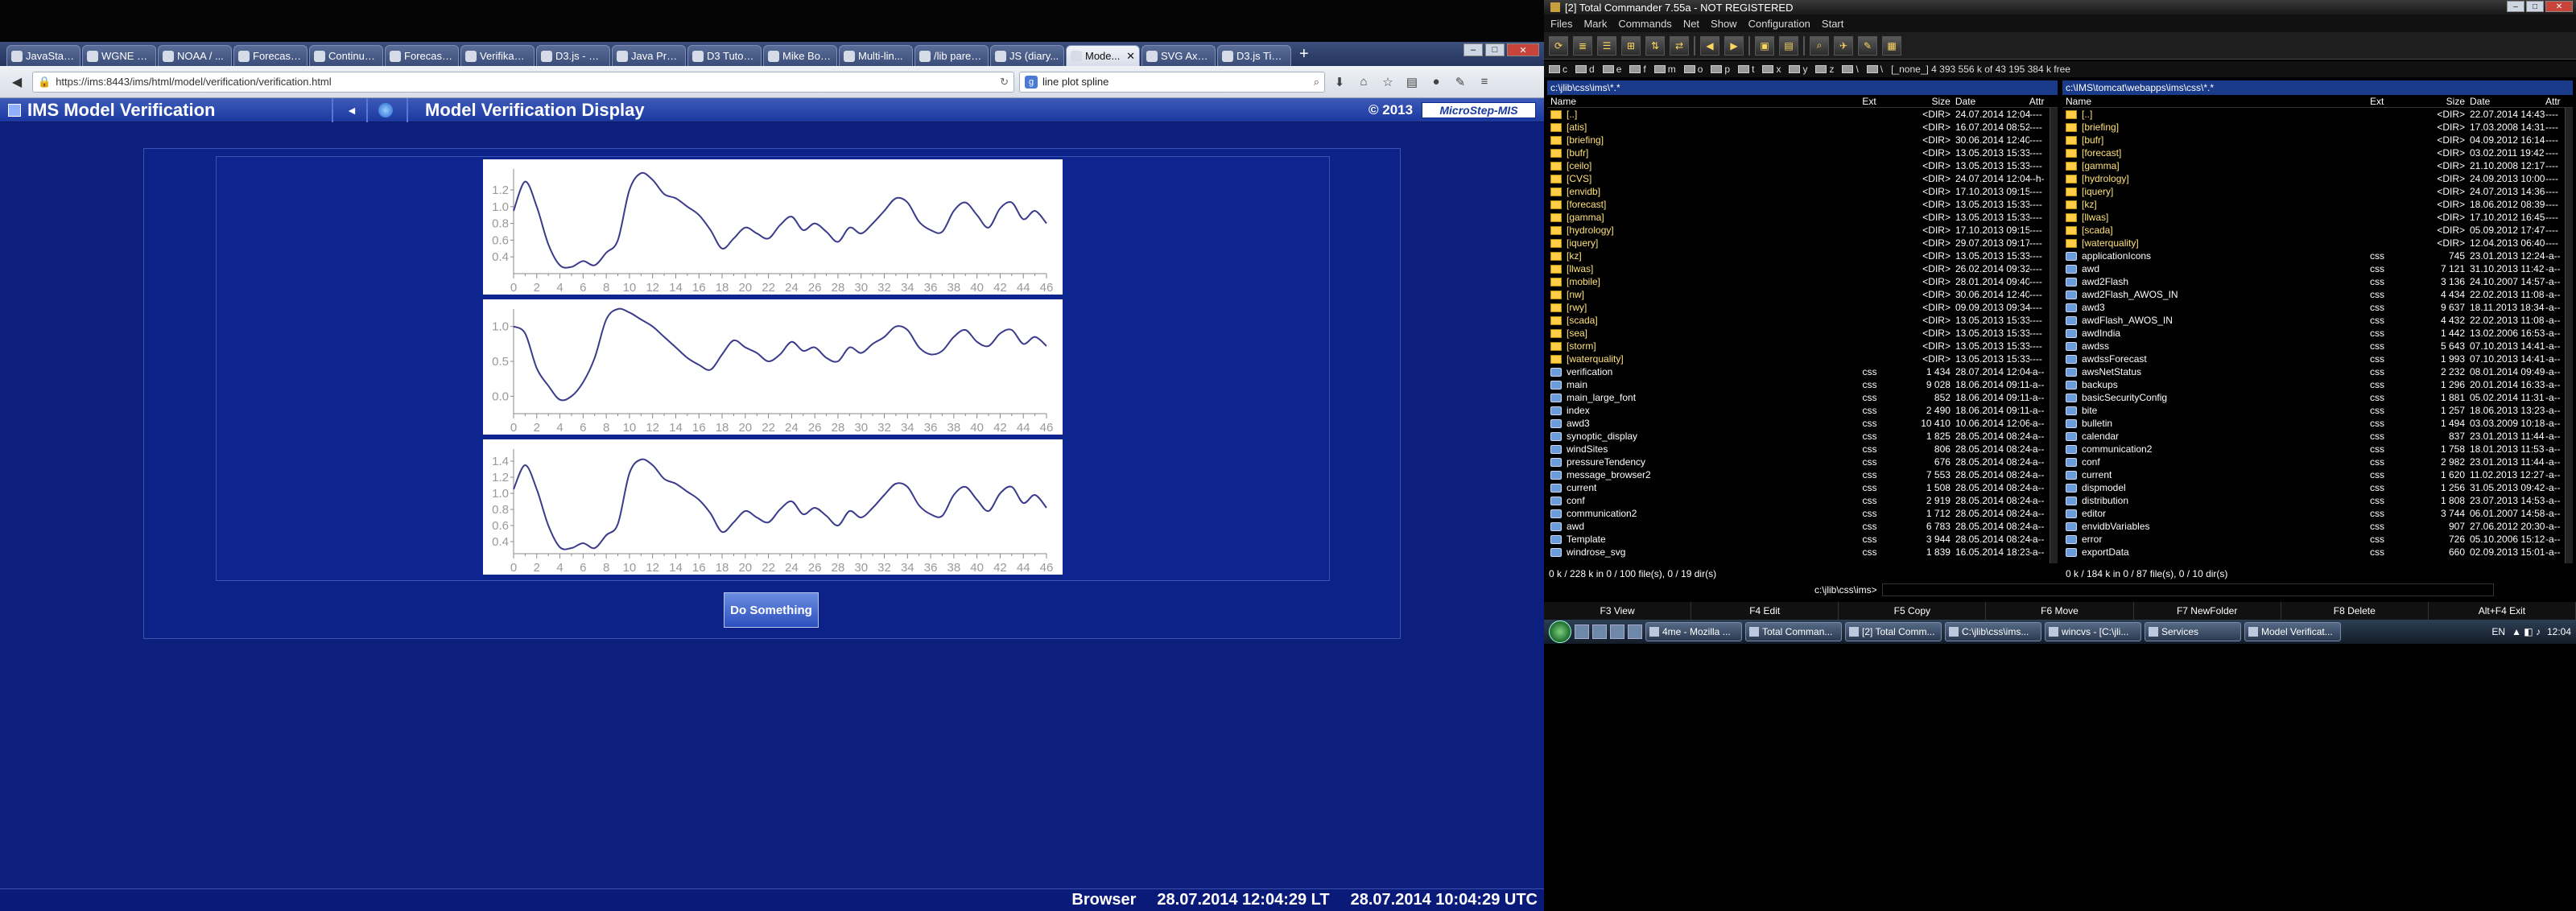  Describe the element at coordinates (1765, 611) in the screenshot. I see `fkey-button-1: F4 Edit` at that location.